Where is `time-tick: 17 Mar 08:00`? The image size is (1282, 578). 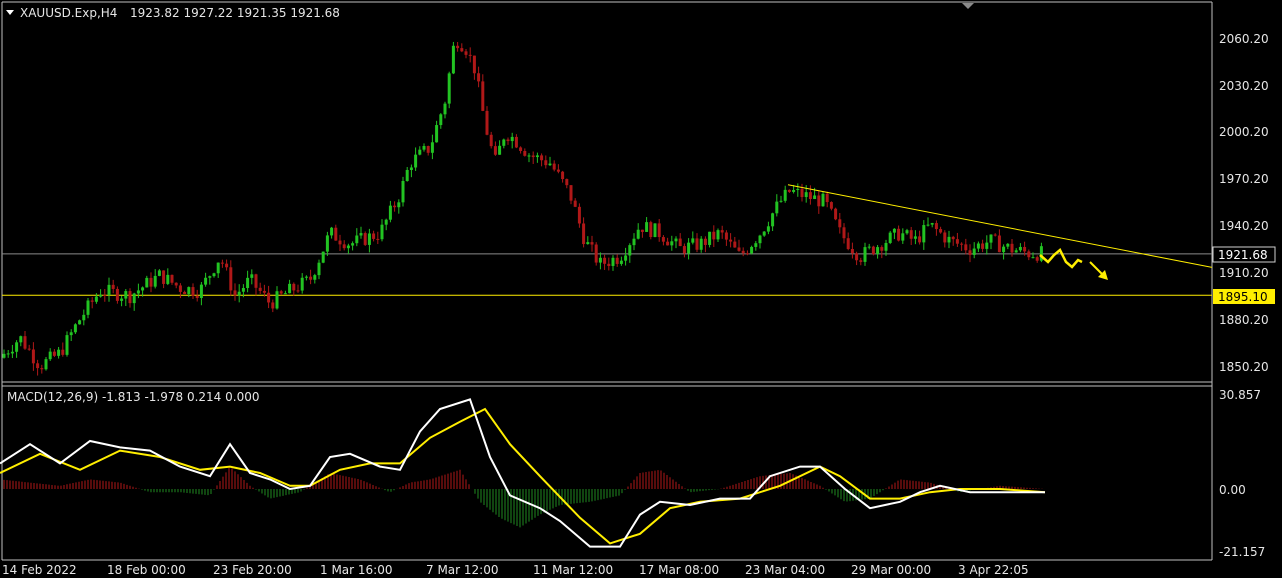
time-tick: 17 Mar 08:00 is located at coordinates (679, 570).